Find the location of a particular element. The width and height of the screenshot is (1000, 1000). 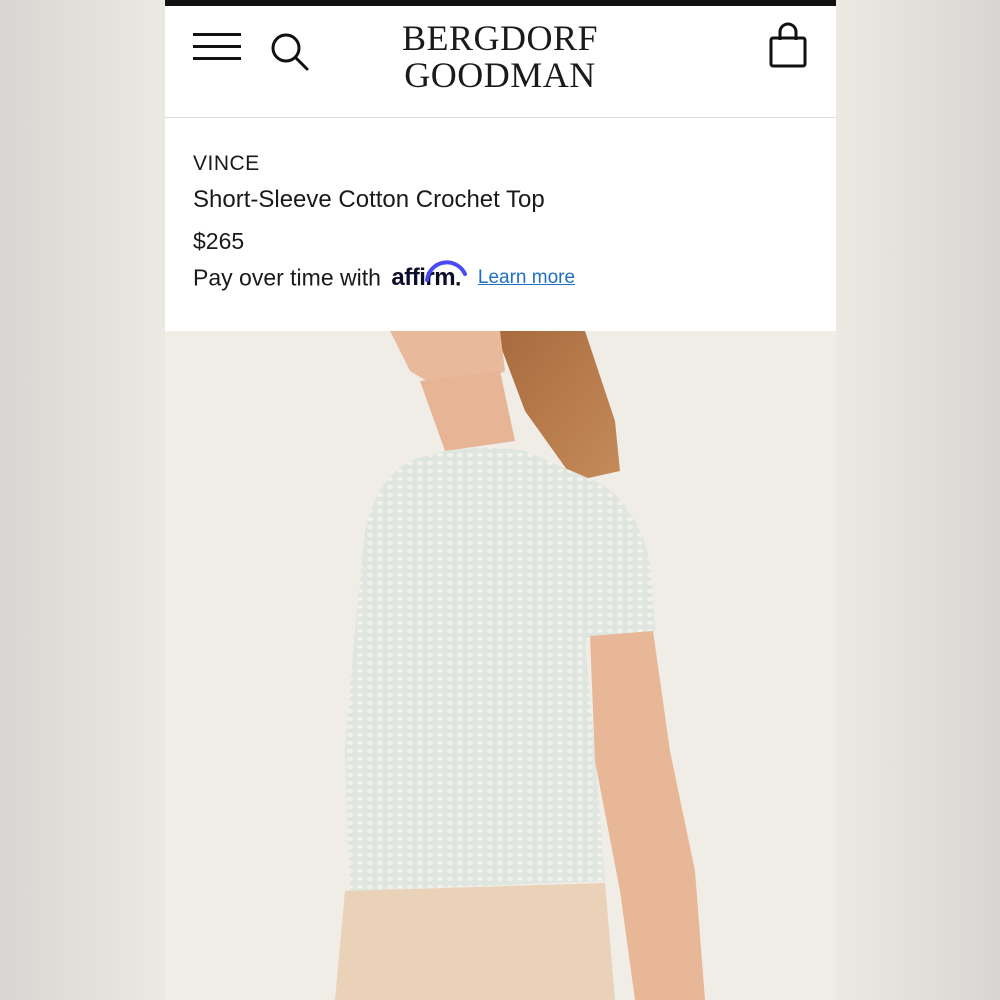

affirm-logo: affirm is located at coordinates (429, 276).